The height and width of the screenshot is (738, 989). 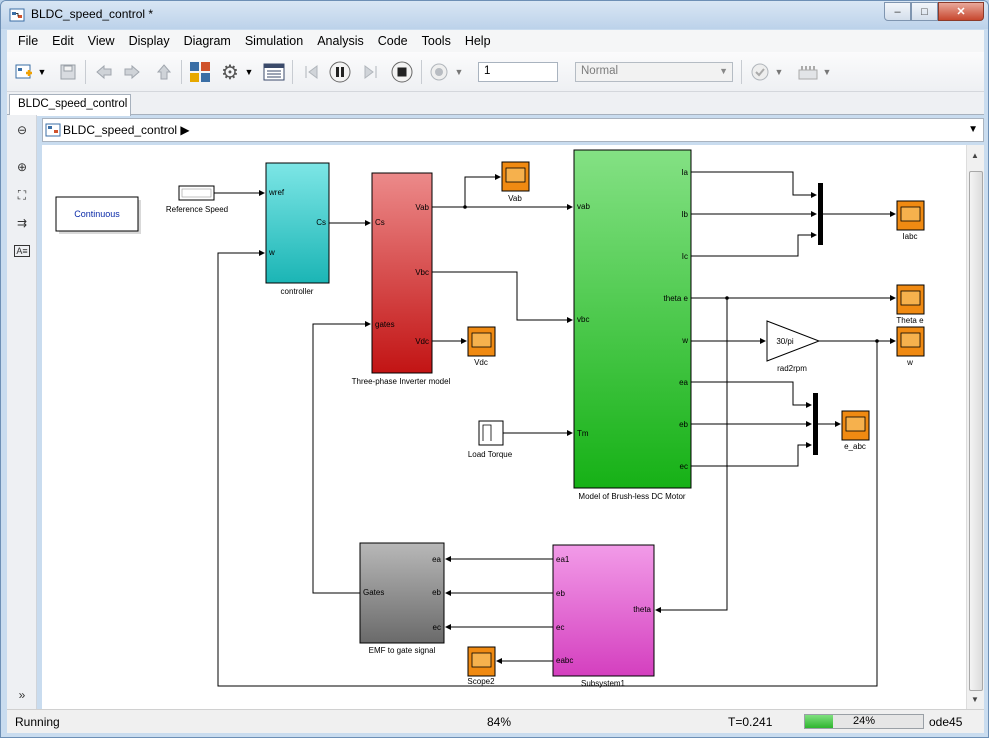 What do you see at coordinates (976, 431) in the screenshot?
I see `scrollbar-thumb` at bounding box center [976, 431].